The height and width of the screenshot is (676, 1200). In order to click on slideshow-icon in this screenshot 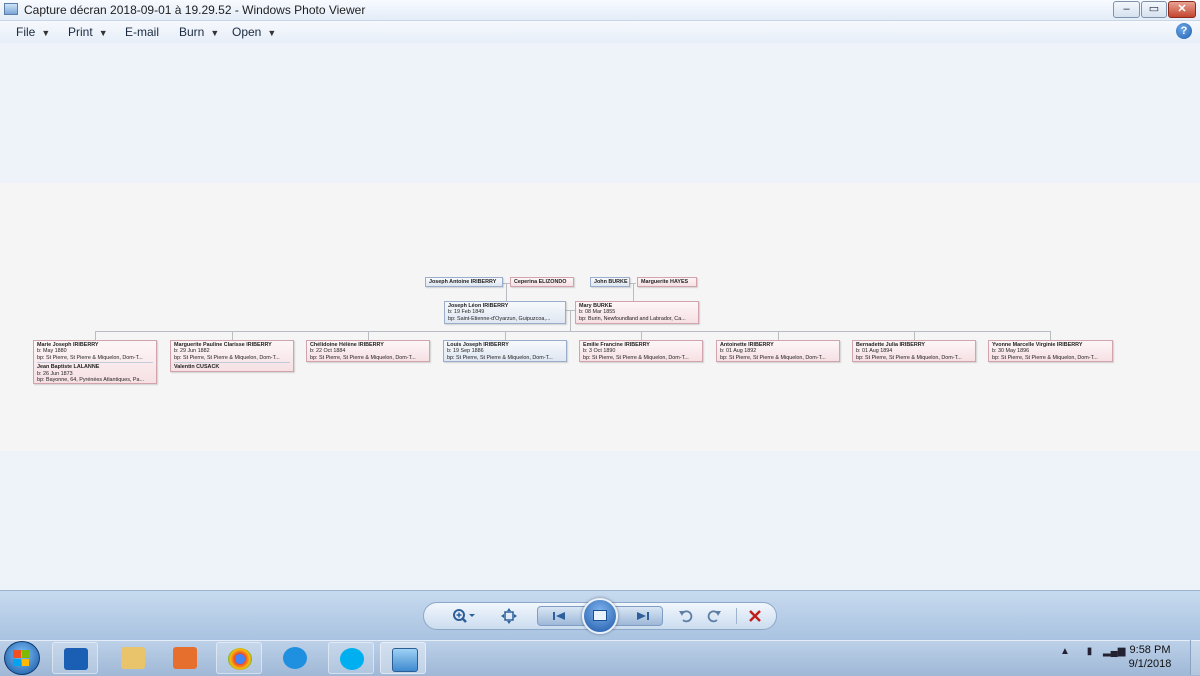, I will do `click(600, 615)`.